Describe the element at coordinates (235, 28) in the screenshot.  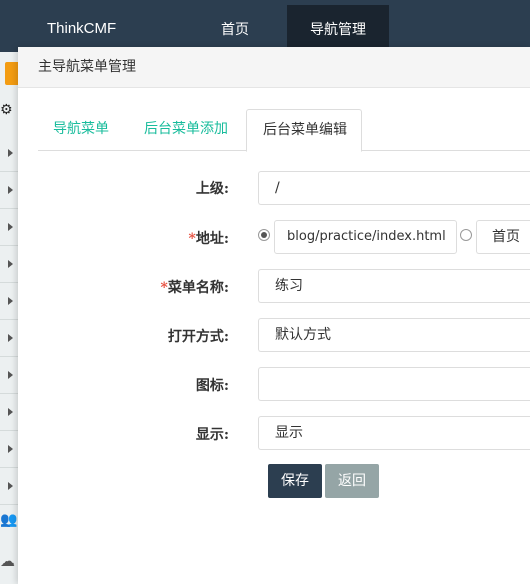
I see `nav-home: 首页` at that location.